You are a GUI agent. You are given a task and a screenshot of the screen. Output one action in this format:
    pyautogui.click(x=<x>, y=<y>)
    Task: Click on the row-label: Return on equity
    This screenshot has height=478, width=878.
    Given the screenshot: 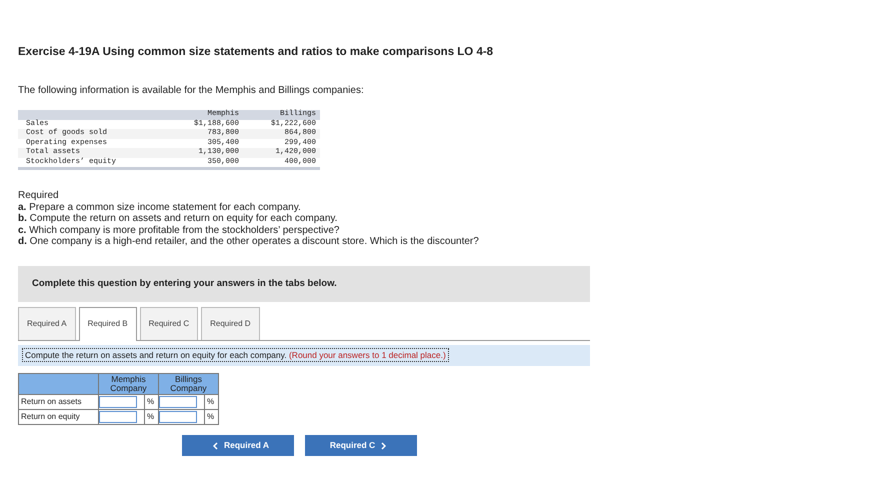 What is the action you would take?
    pyautogui.click(x=58, y=416)
    